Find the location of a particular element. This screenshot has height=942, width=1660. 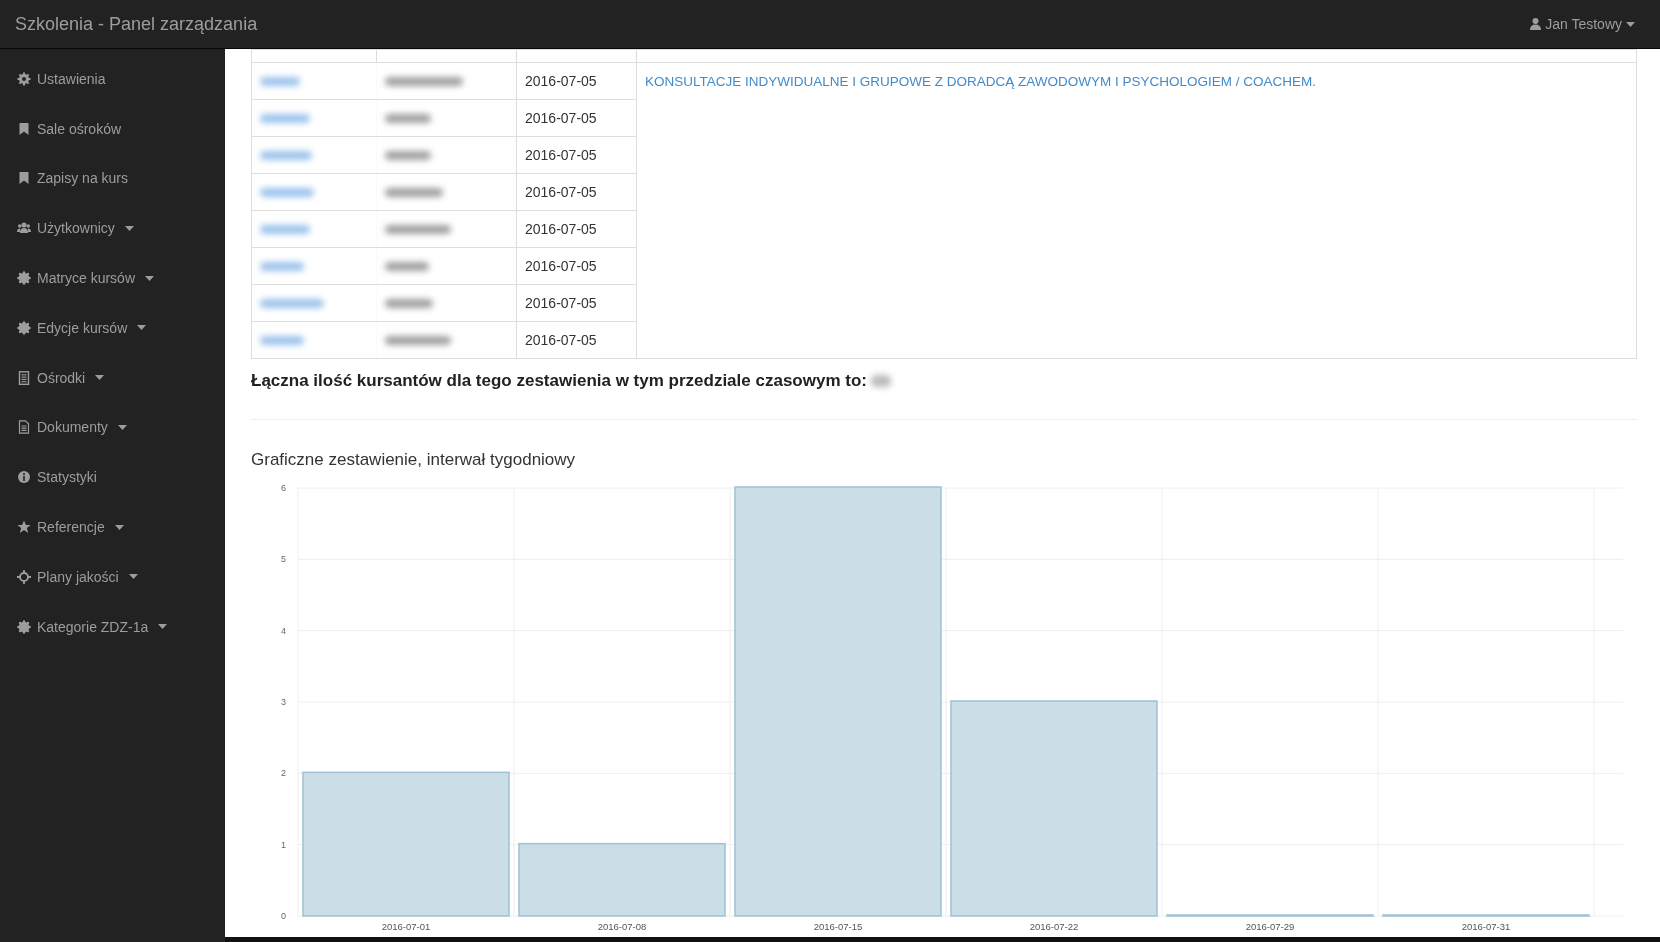

crosshair-icon is located at coordinates (24, 576).